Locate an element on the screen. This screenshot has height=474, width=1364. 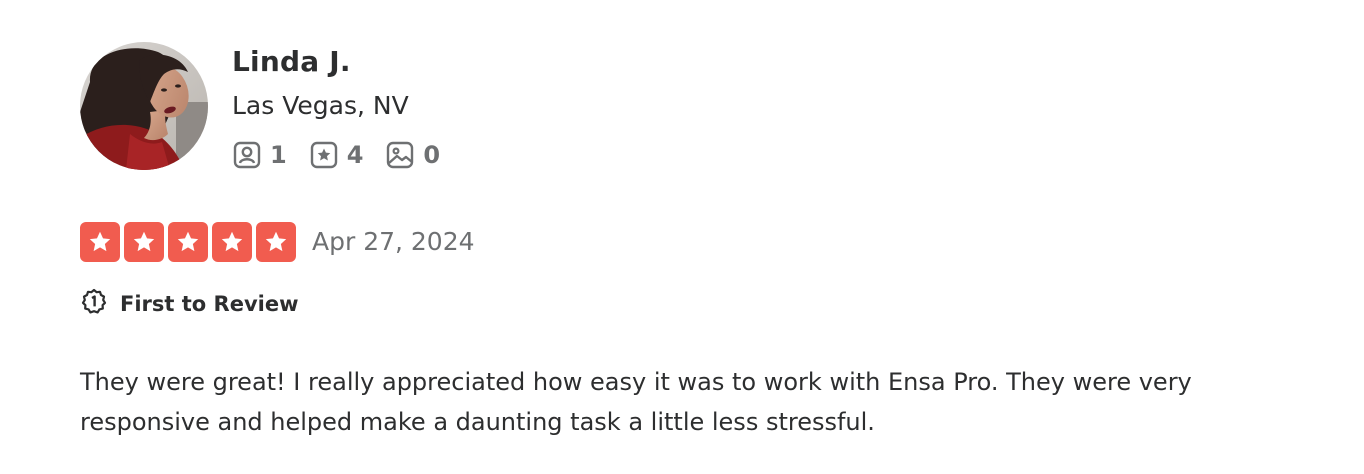
user-location: Las Vegas, NV is located at coordinates (320, 105).